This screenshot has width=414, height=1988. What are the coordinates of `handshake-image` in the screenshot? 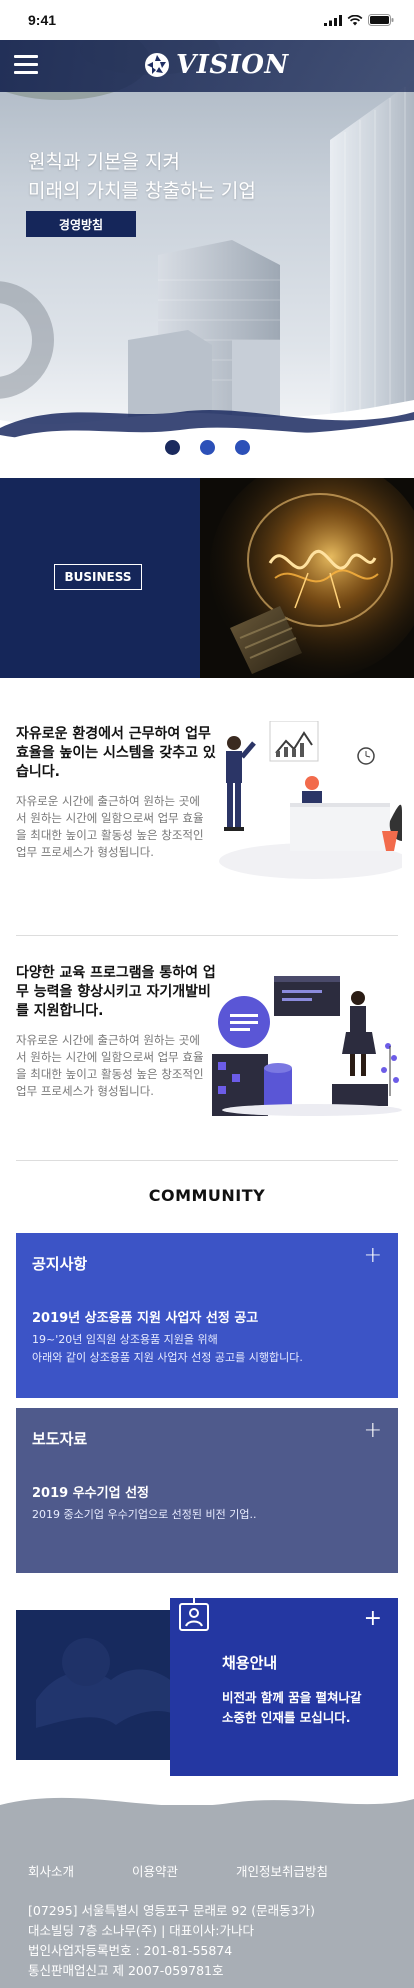 It's located at (105, 1685).